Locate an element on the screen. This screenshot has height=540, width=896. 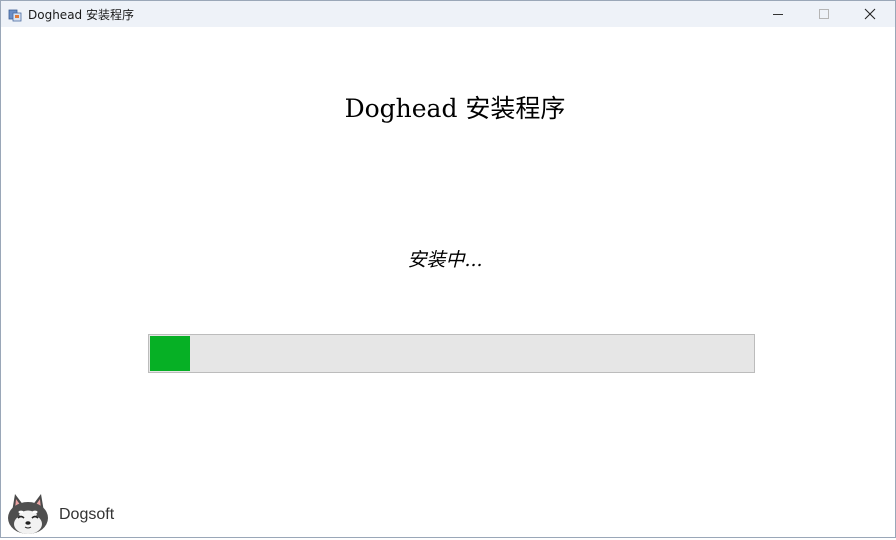
dog-logo-icon is located at coordinates (28, 514).